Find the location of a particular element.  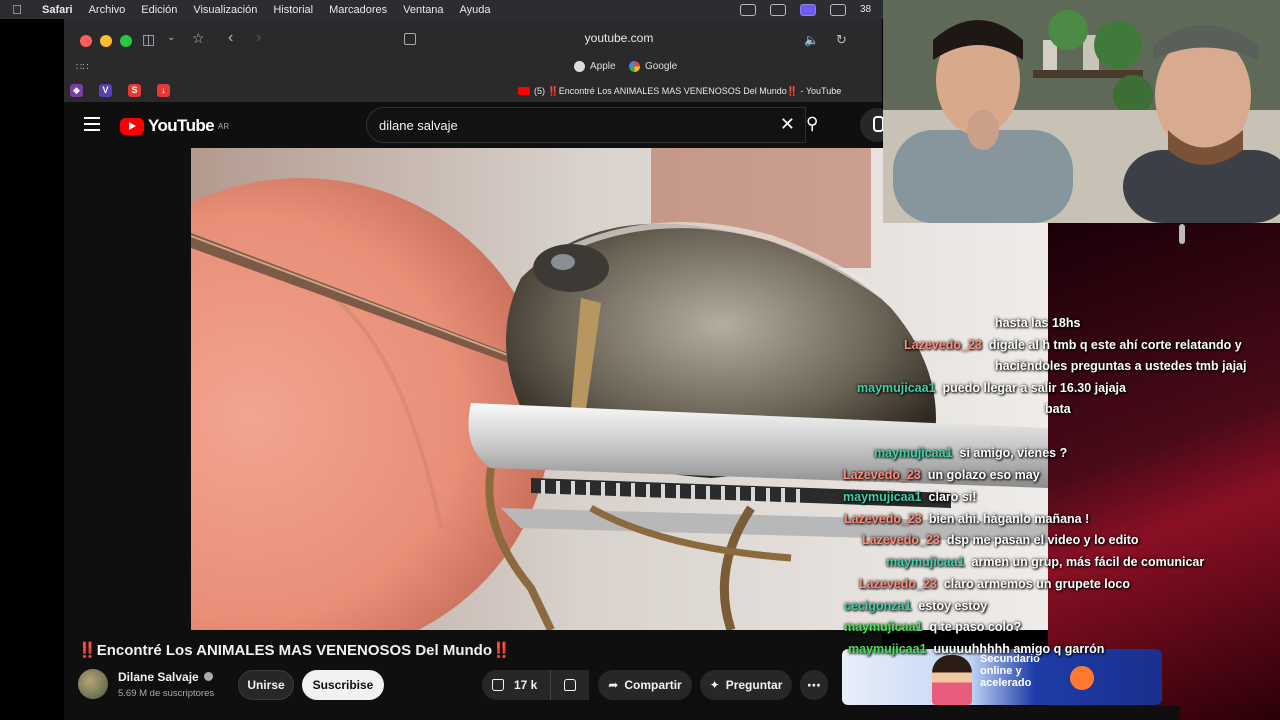

ask-button: ✦ Preguntar is located at coordinates (746, 685).